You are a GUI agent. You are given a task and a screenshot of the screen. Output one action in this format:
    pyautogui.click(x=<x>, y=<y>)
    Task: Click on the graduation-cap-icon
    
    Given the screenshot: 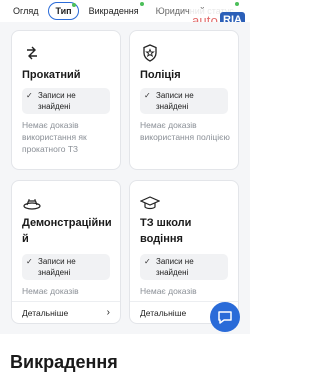 What is the action you would take?
    pyautogui.click(x=150, y=203)
    